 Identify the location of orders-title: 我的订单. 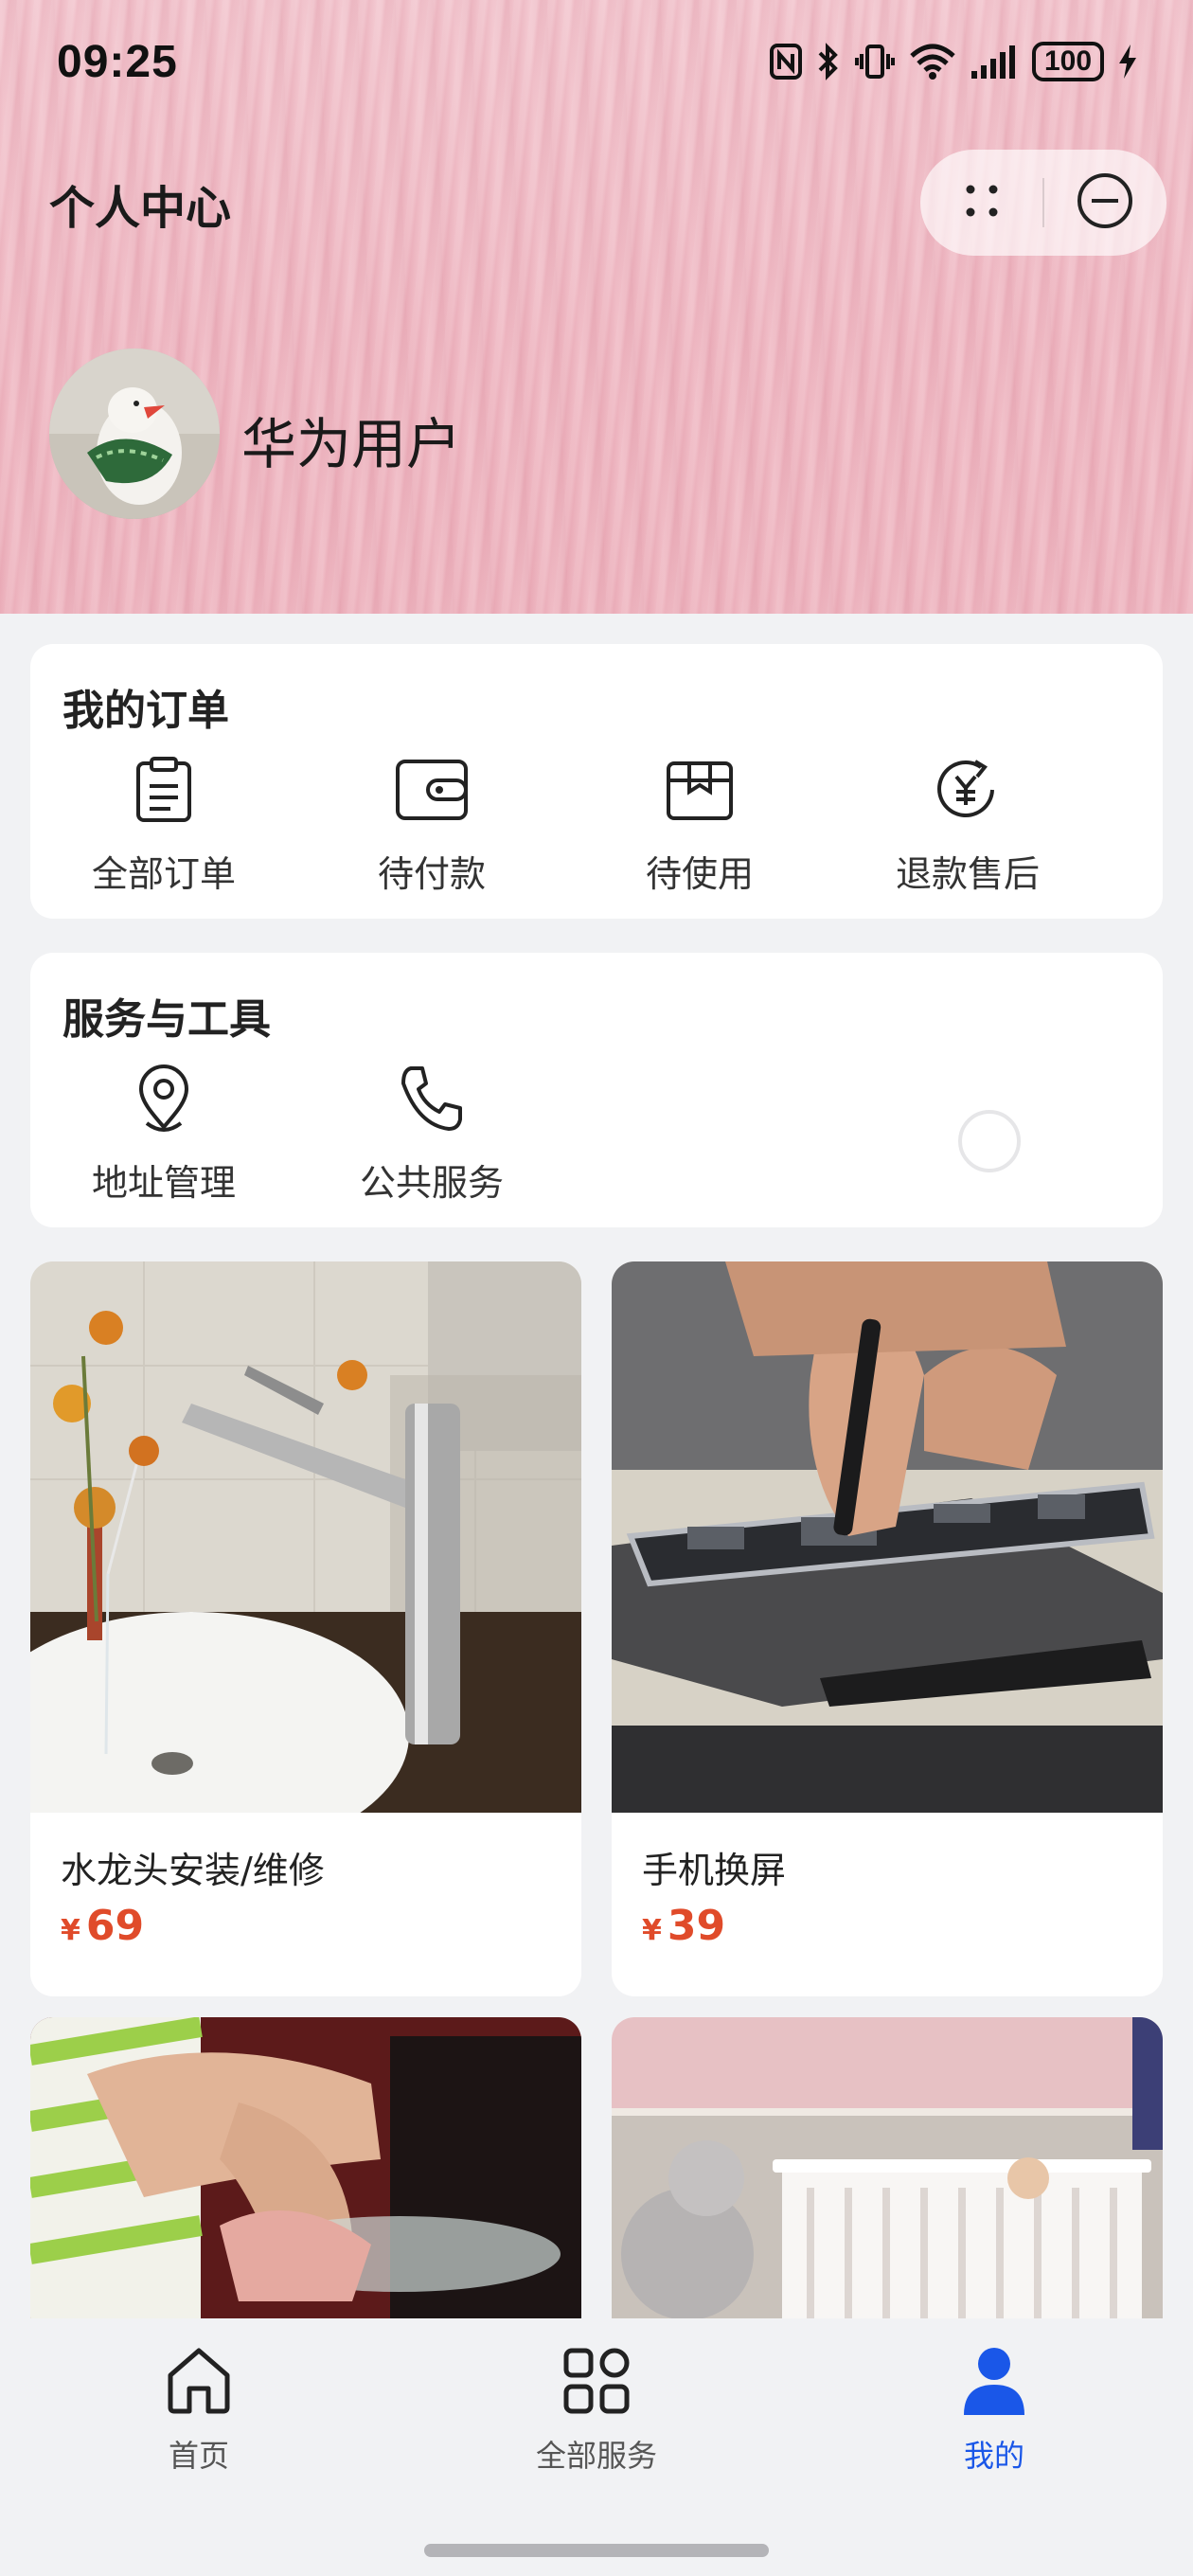
(145, 711).